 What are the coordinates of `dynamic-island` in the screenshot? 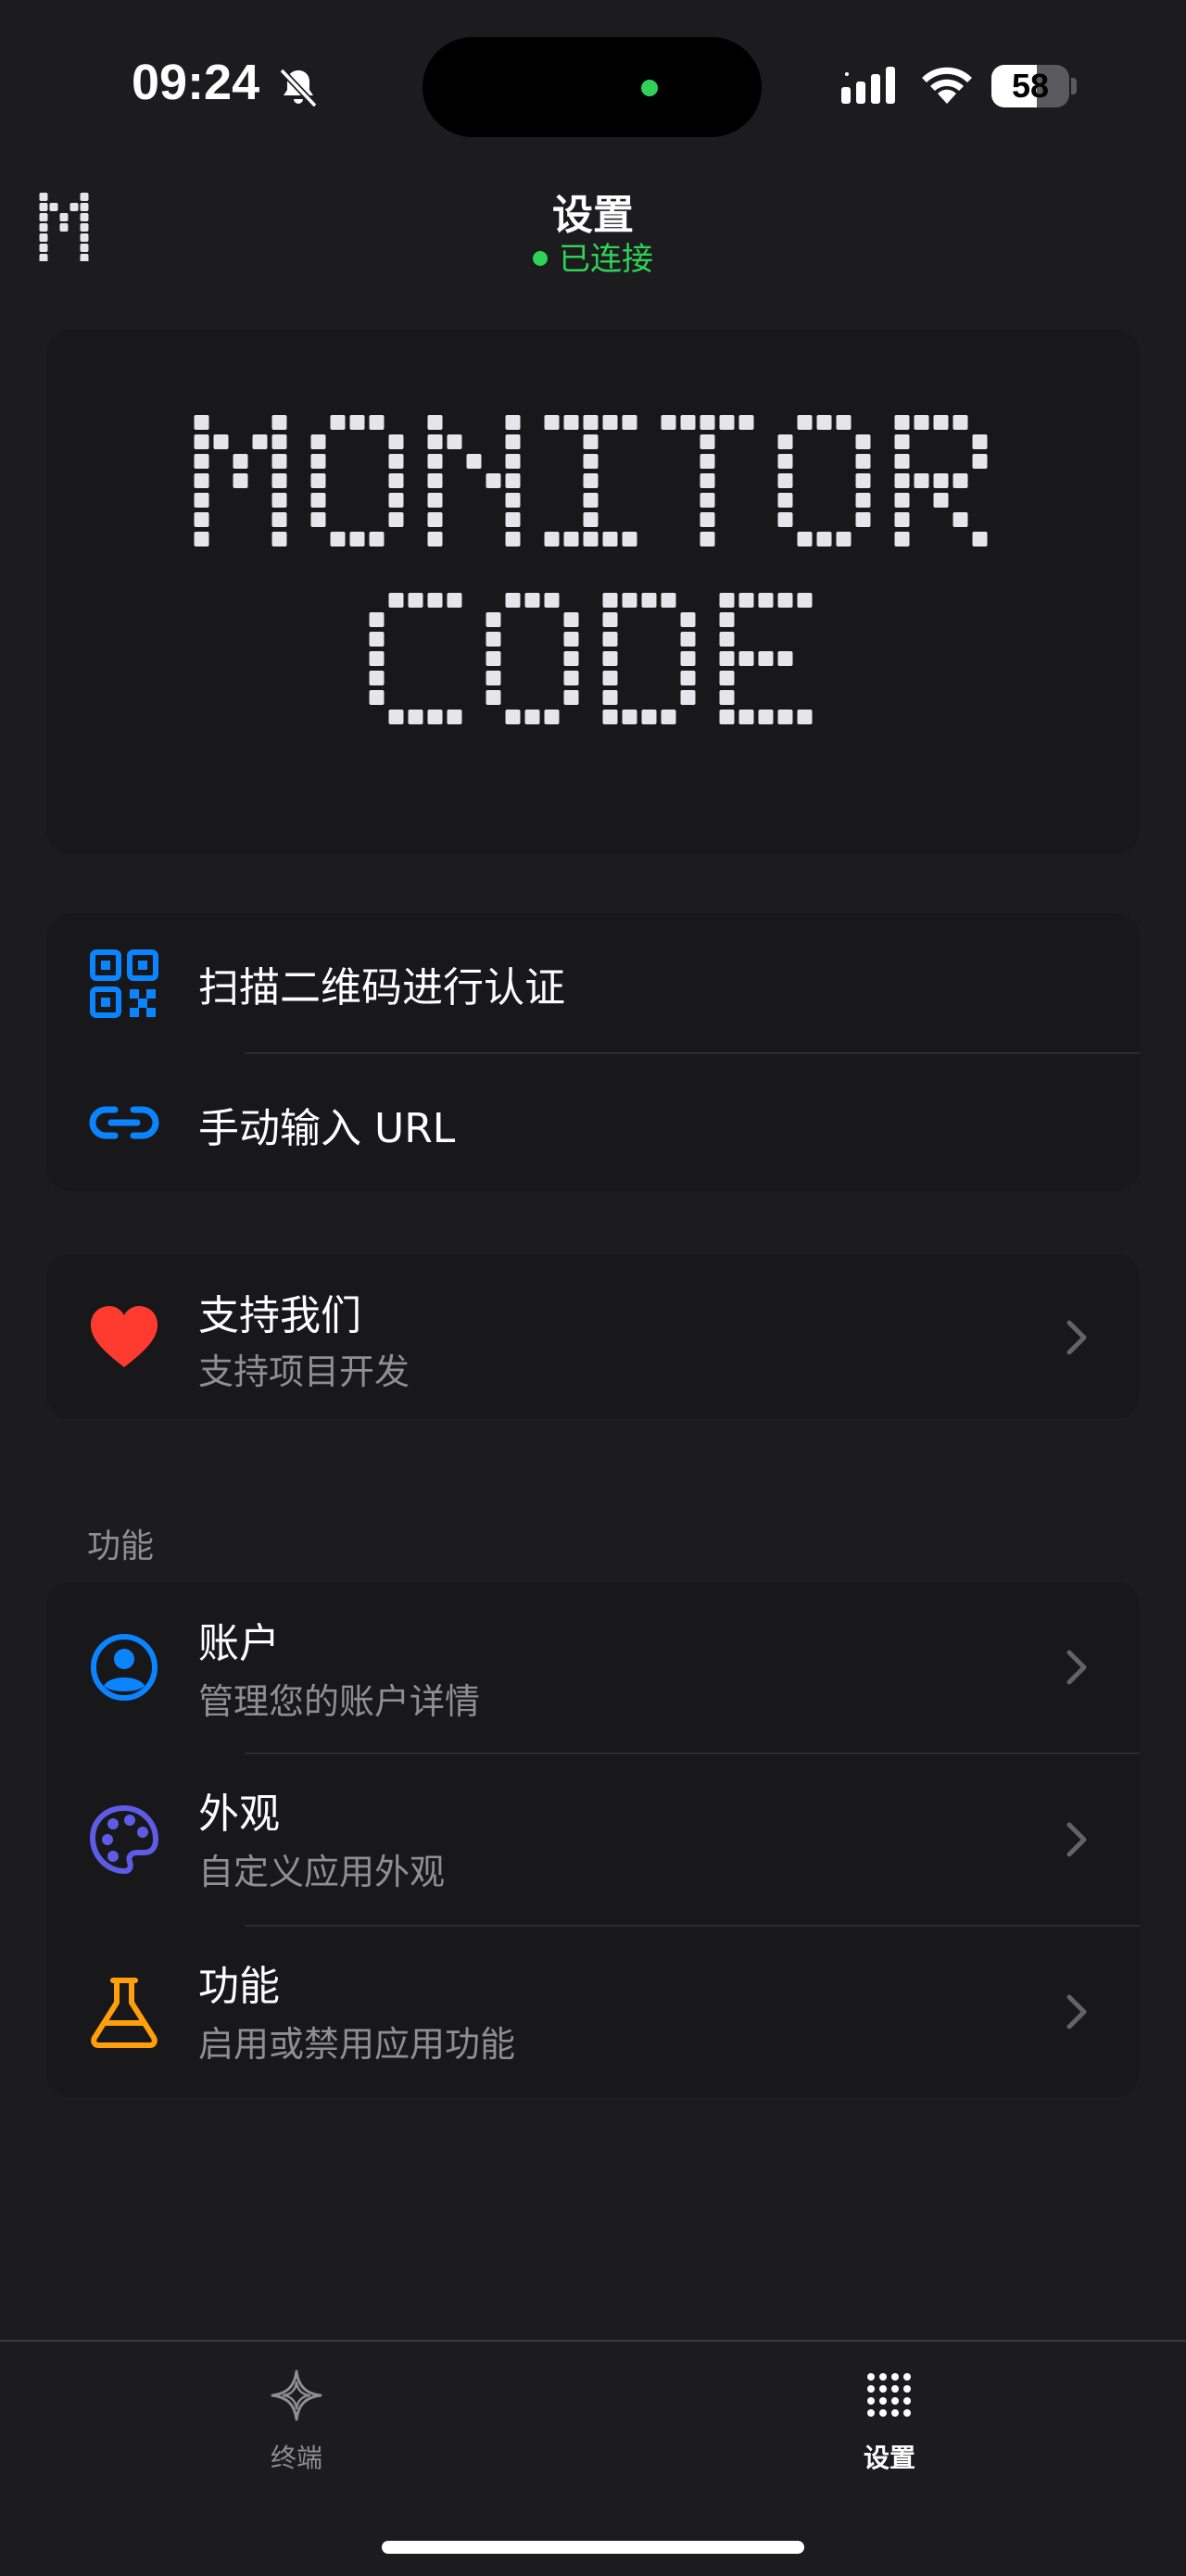 It's located at (592, 87).